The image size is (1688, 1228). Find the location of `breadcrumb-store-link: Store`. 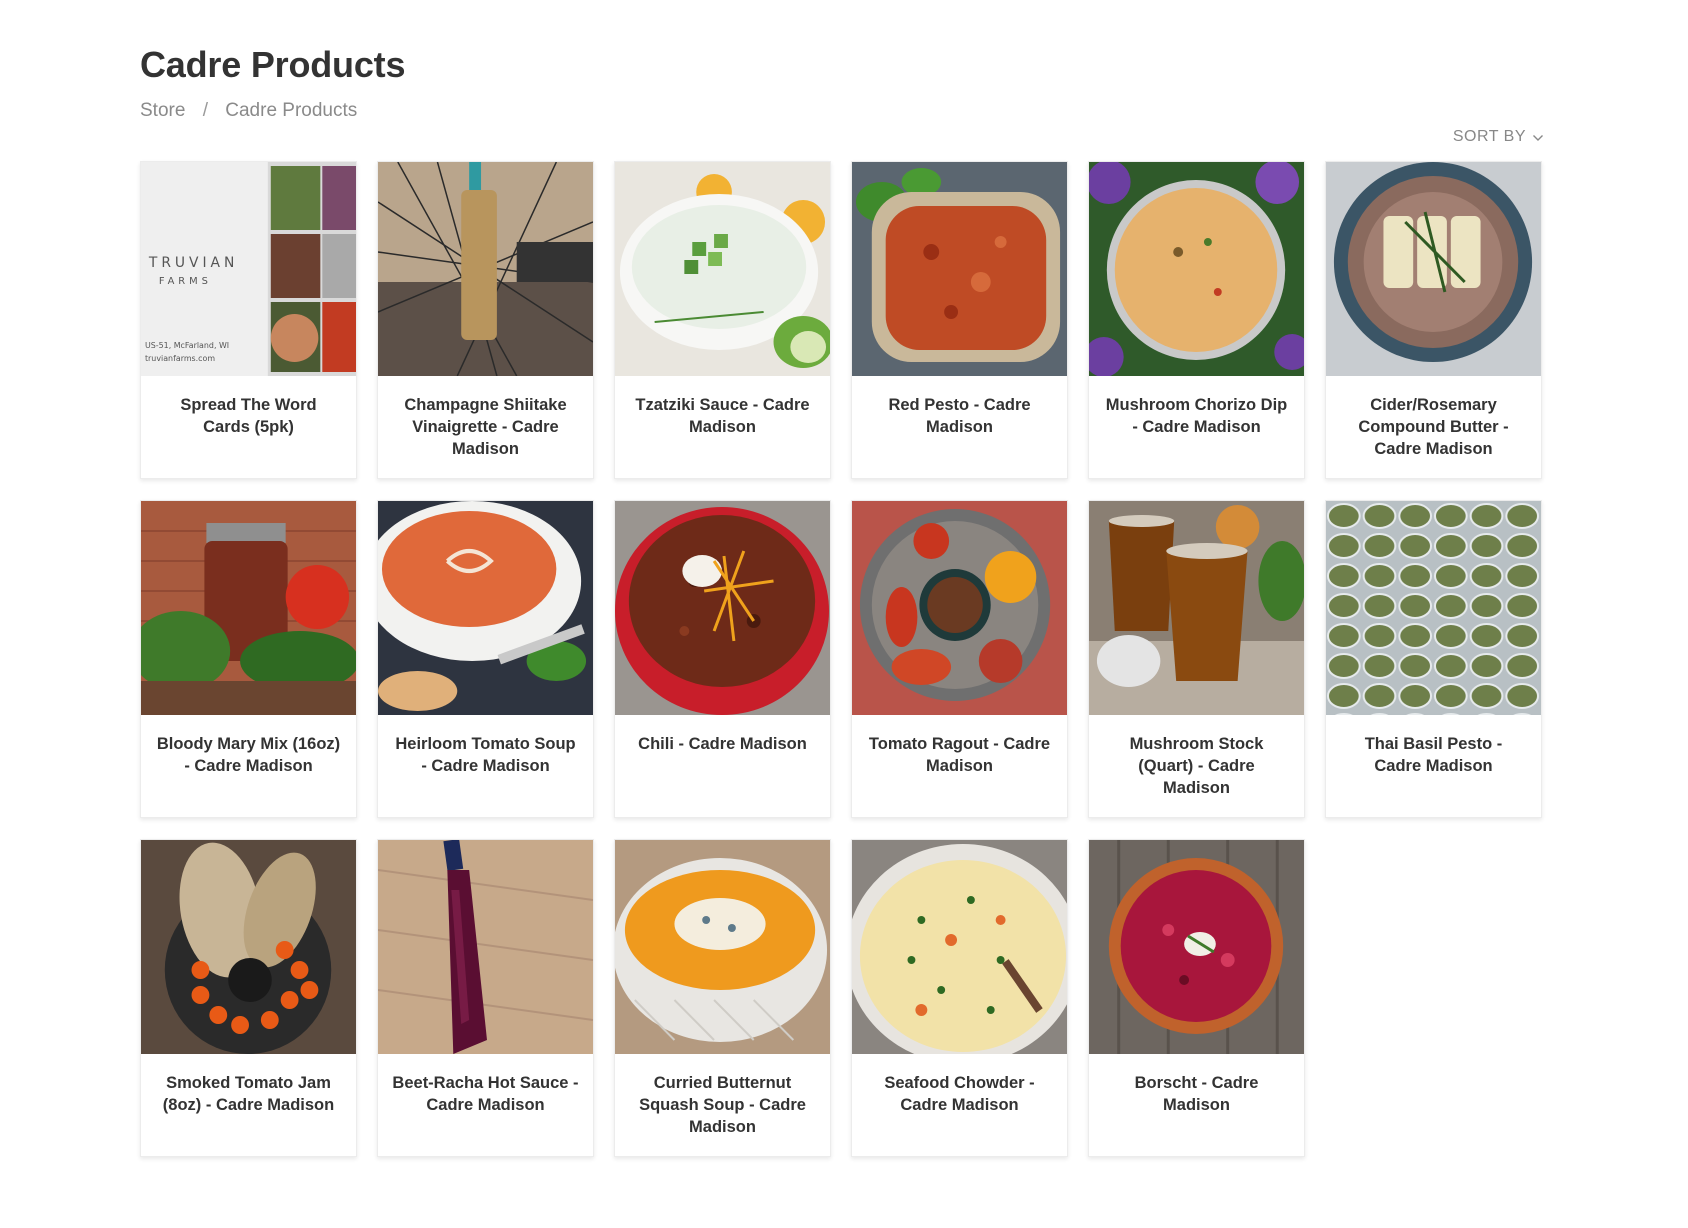

breadcrumb-store-link: Store is located at coordinates (162, 110).